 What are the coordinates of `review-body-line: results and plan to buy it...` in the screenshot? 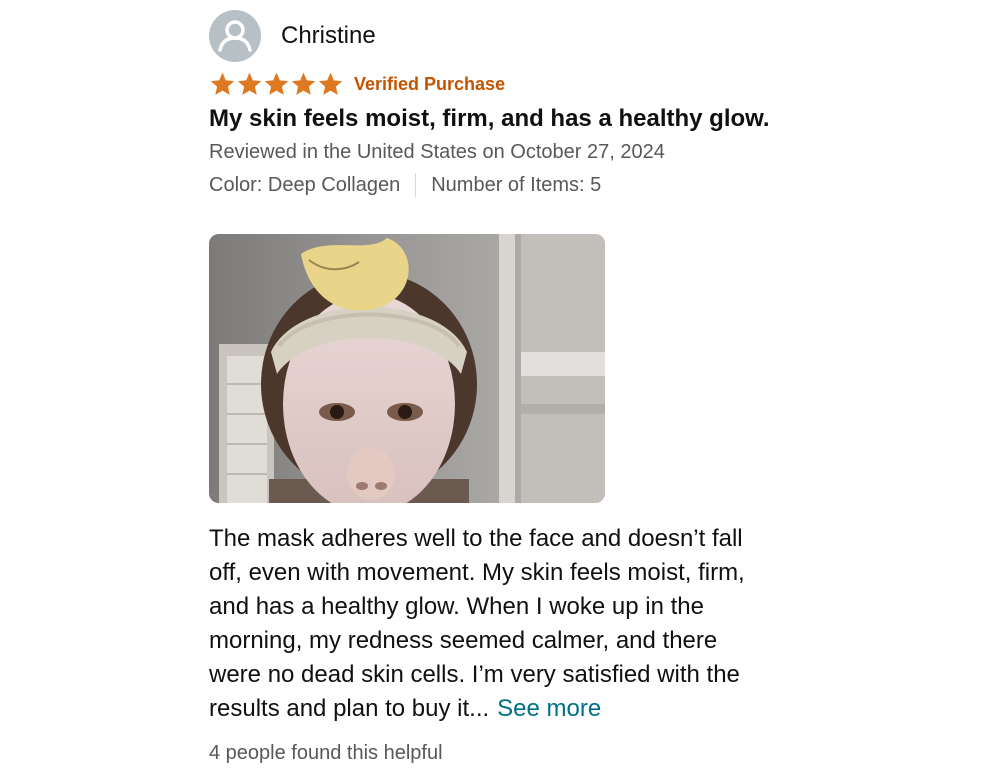 It's located at (349, 708).